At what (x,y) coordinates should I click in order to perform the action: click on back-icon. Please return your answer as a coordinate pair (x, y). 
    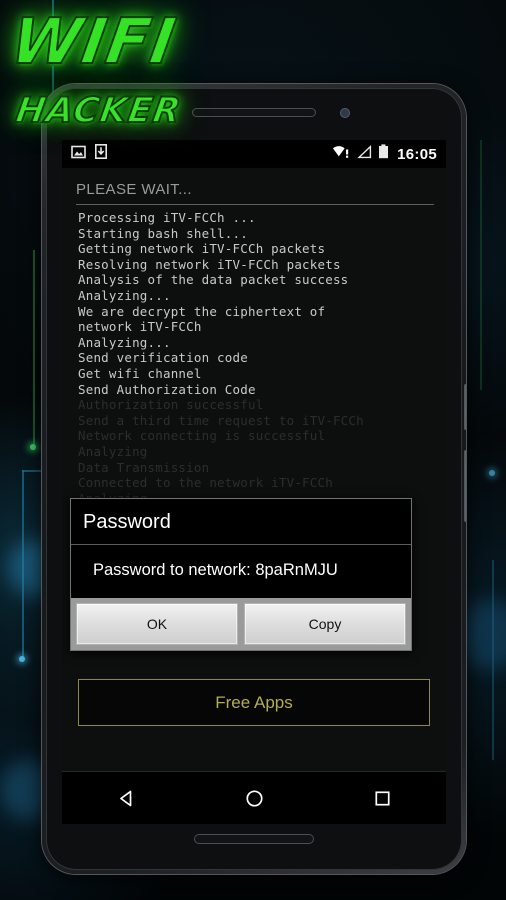
    Looking at the image, I should click on (126, 798).